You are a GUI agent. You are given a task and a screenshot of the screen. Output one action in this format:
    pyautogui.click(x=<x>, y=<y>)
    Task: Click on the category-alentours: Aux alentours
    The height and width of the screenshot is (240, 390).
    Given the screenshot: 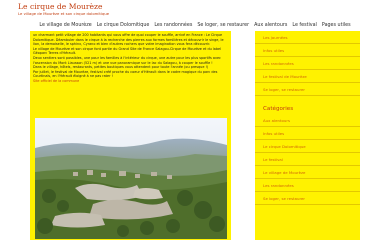 What is the action you would take?
    pyautogui.click(x=307, y=120)
    